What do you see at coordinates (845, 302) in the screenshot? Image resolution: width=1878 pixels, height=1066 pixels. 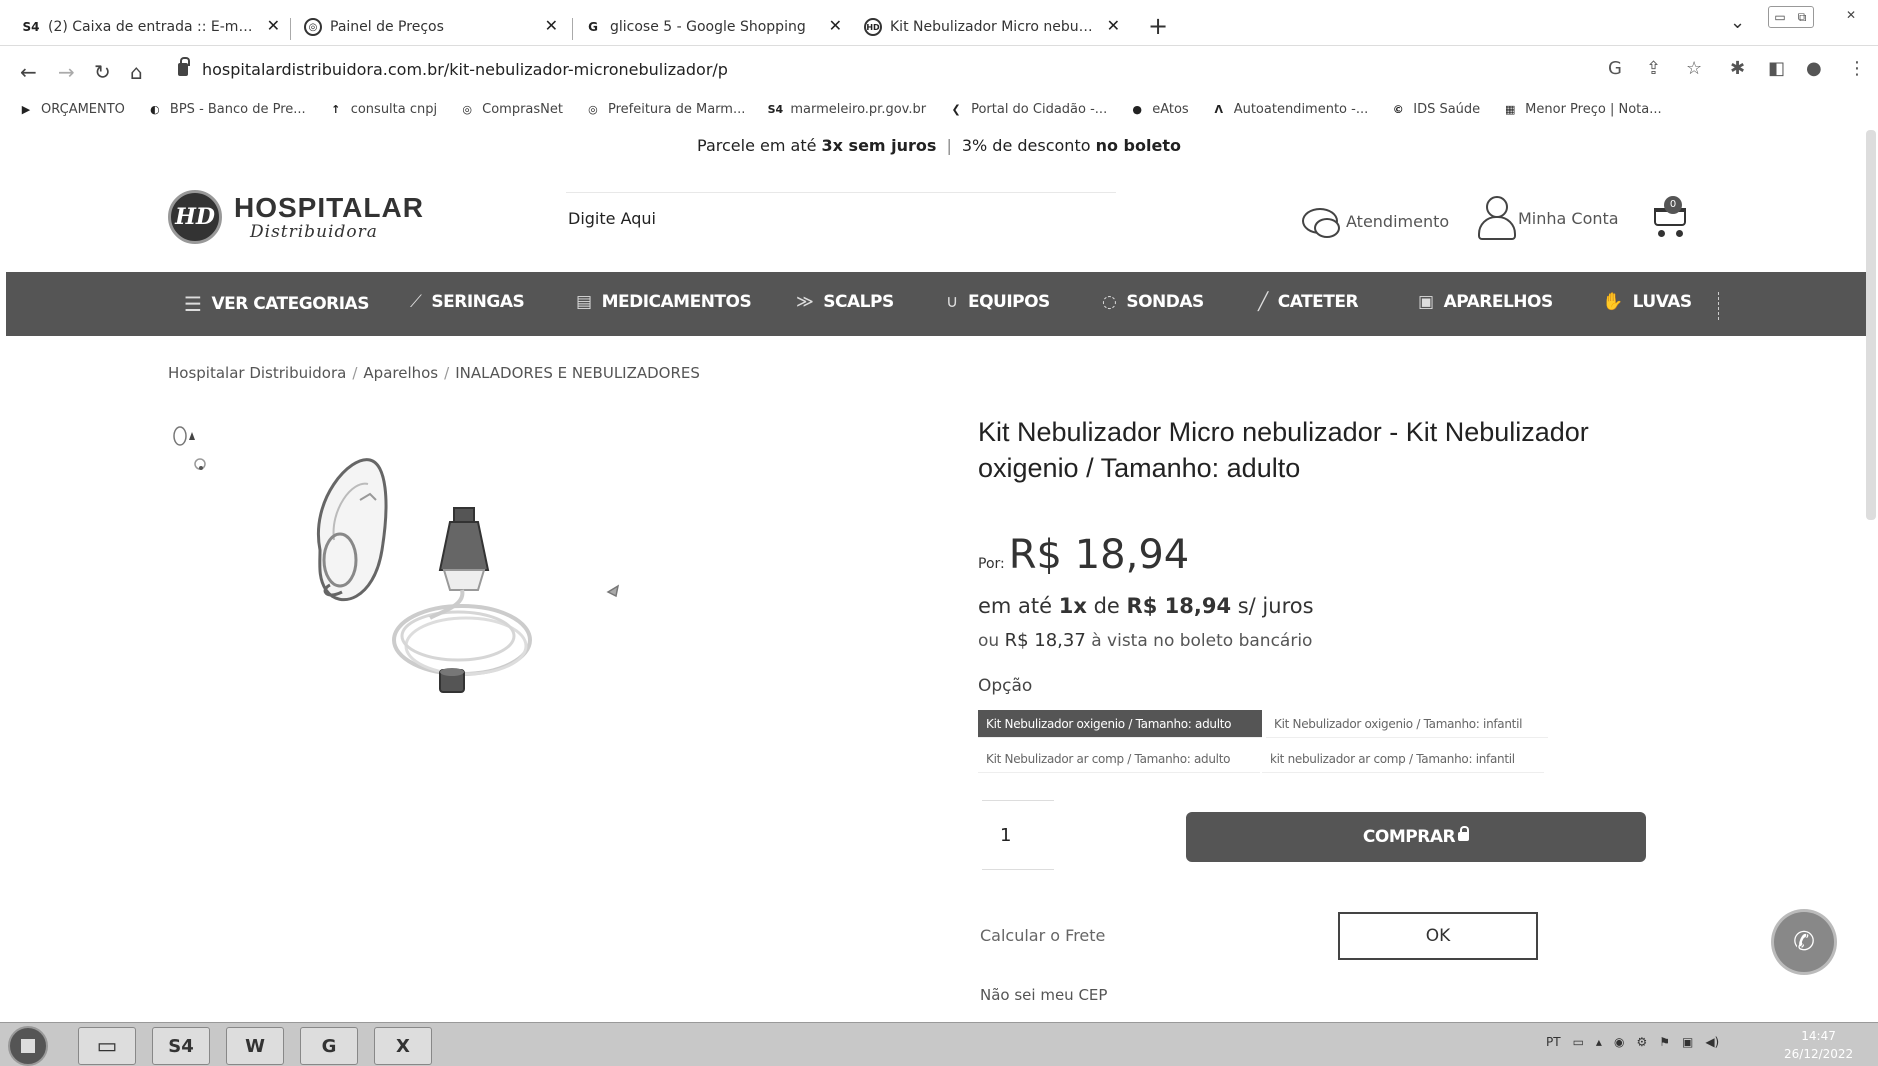 I see `nav-scalps: ≫ SCALPS` at bounding box center [845, 302].